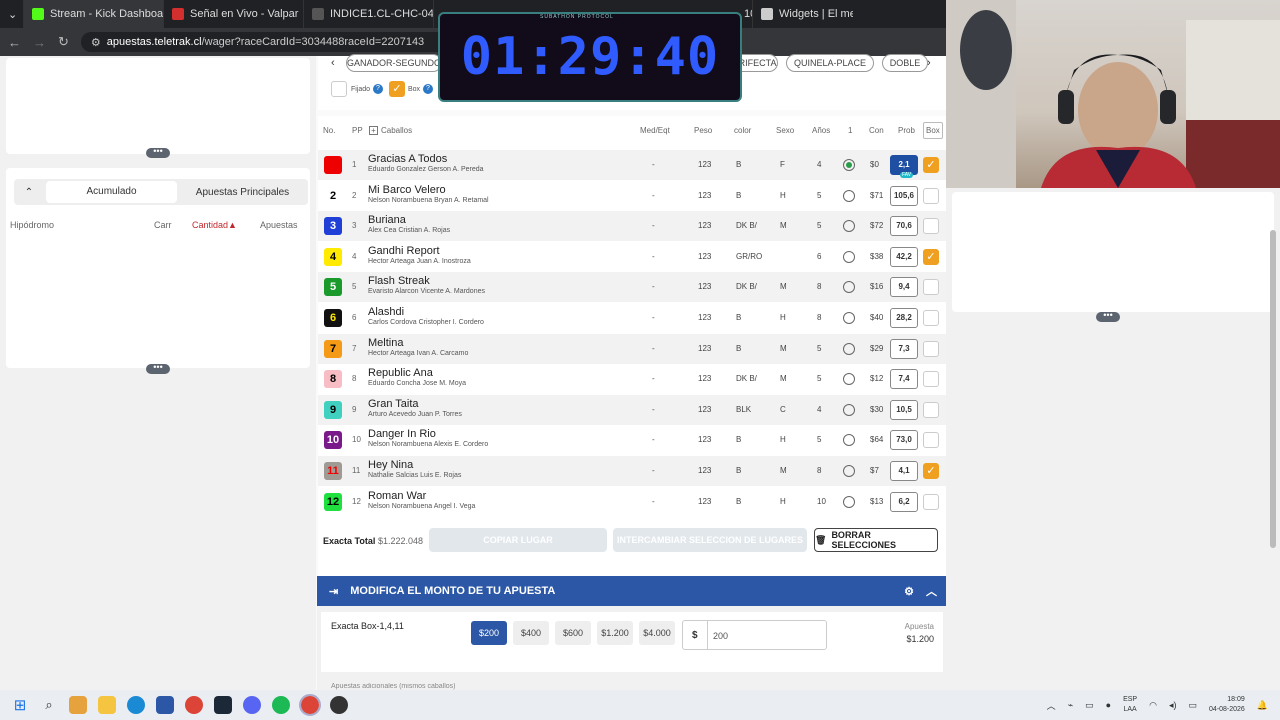  Describe the element at coordinates (387, 220) in the screenshot. I see `runner-name: Buriana` at that location.